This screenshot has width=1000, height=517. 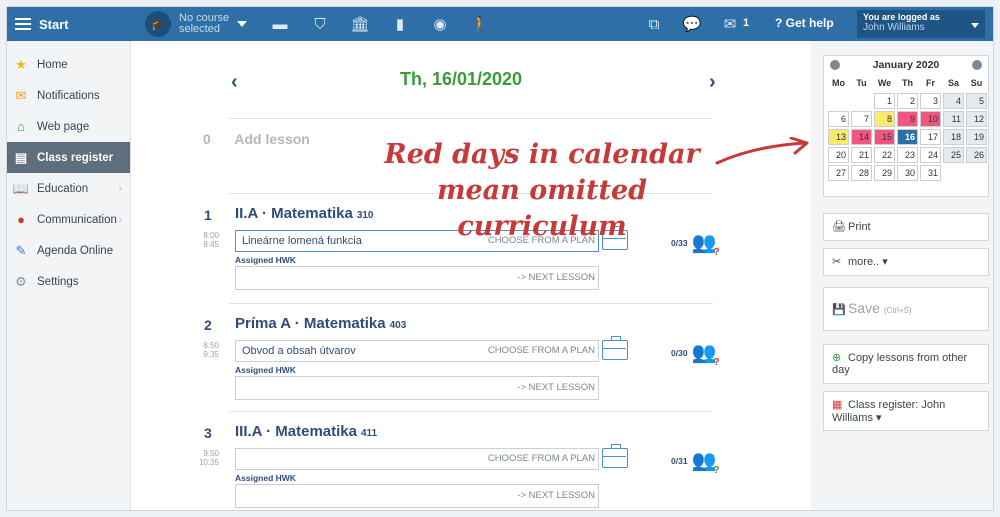 I want to click on calendar-day: 29, so click(x=884, y=173).